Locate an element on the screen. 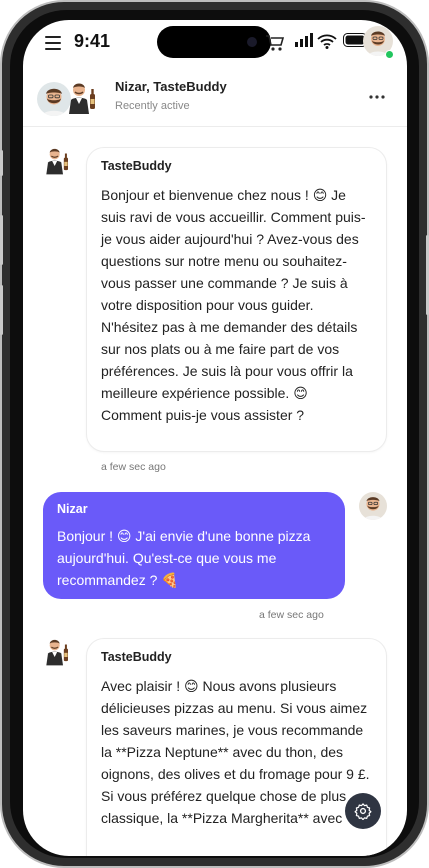  settings-icon is located at coordinates (363, 811).